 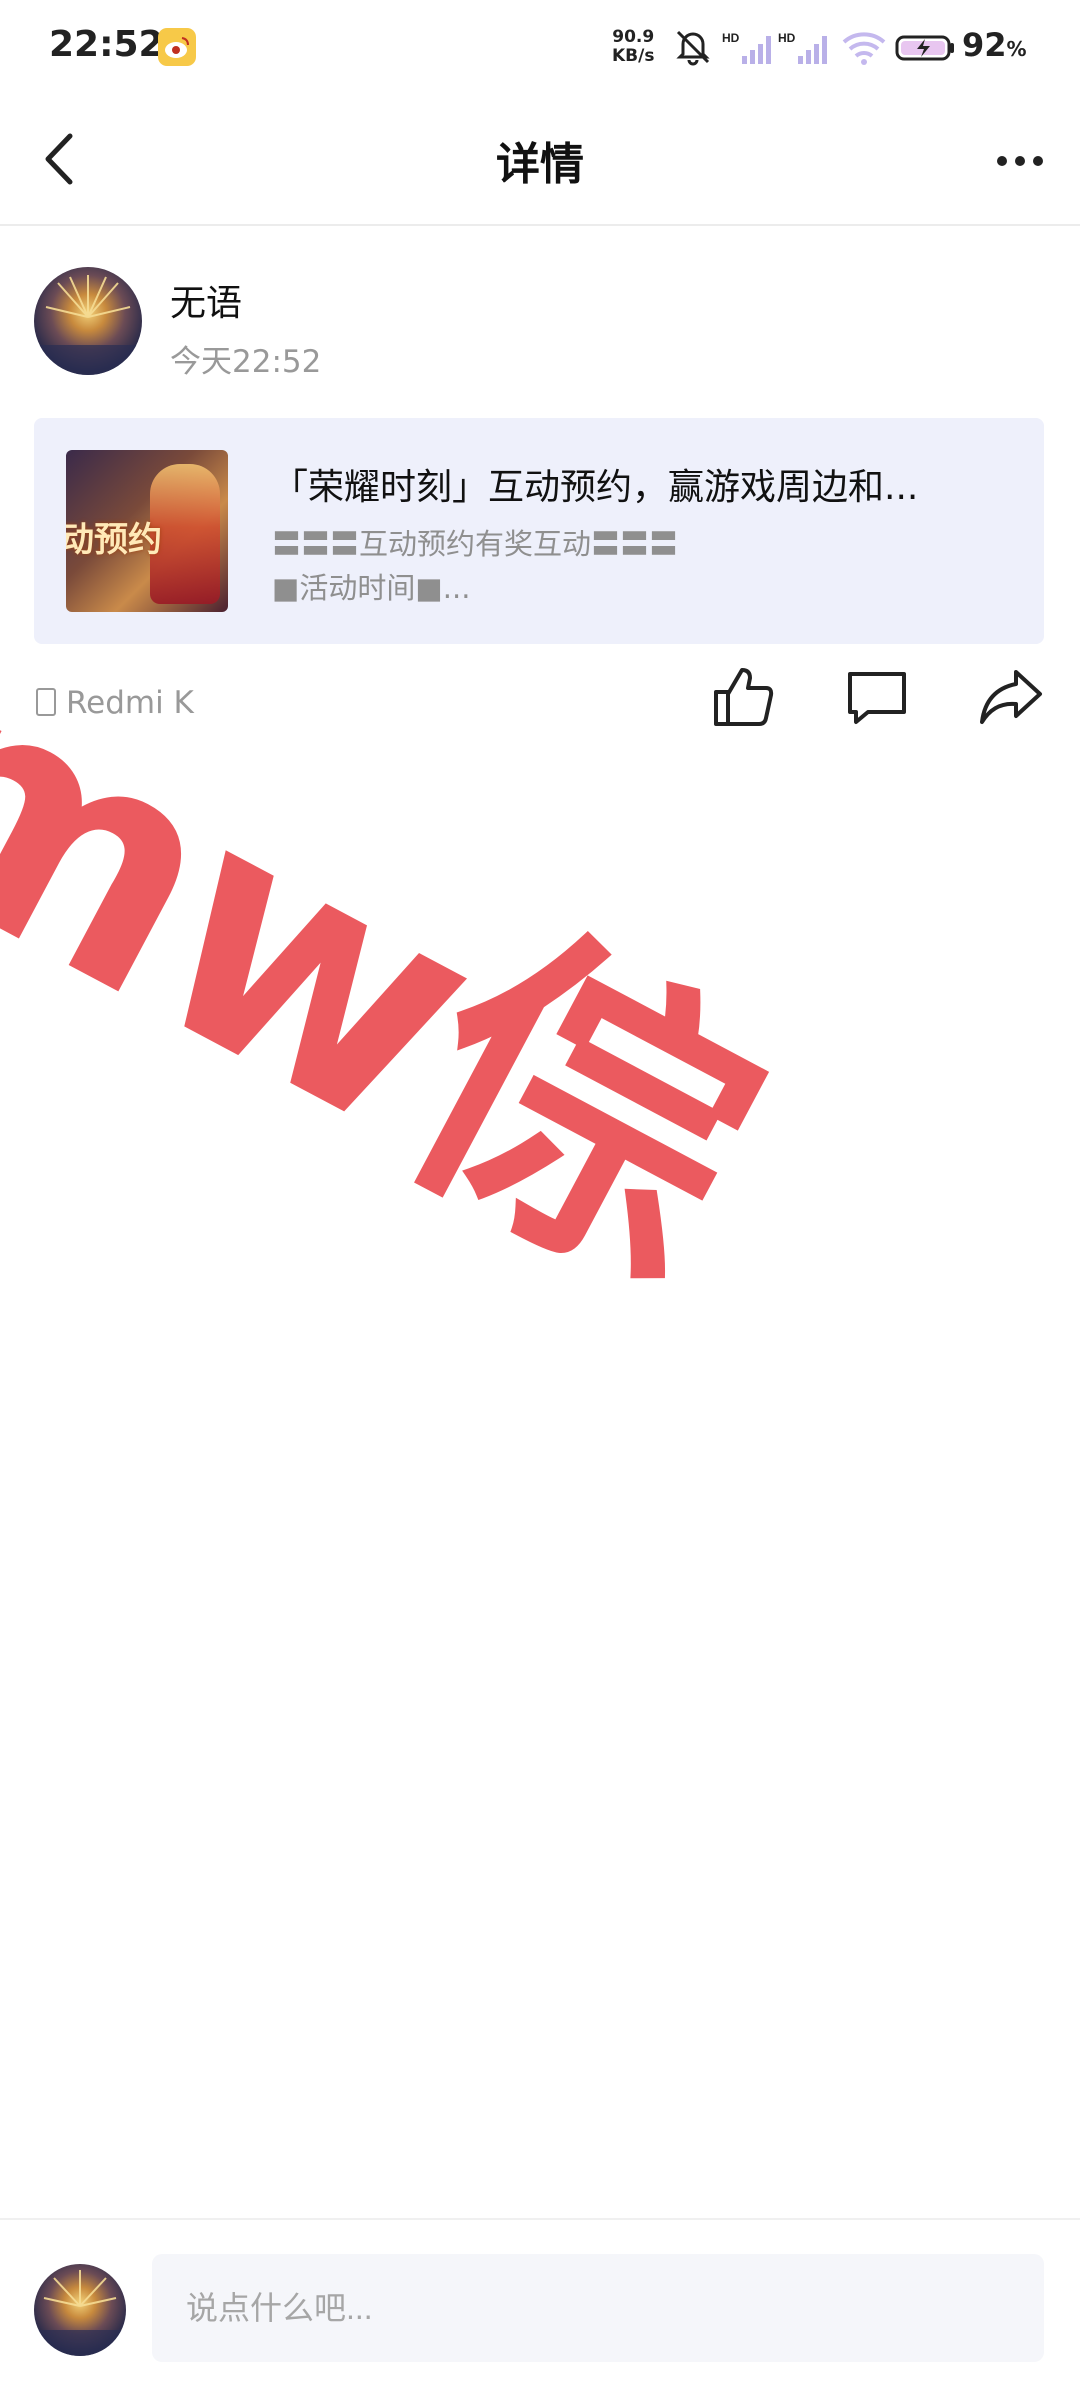 I want to click on comment-icon, so click(x=877, y=698).